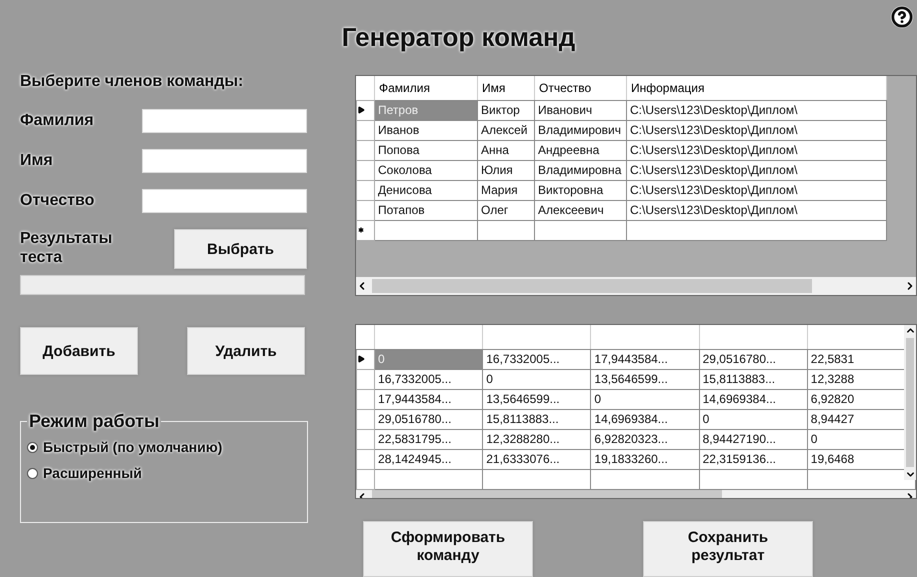 This screenshot has height=577, width=917. Describe the element at coordinates (36, 161) in the screenshot. I see `field-label: Имя` at that location.